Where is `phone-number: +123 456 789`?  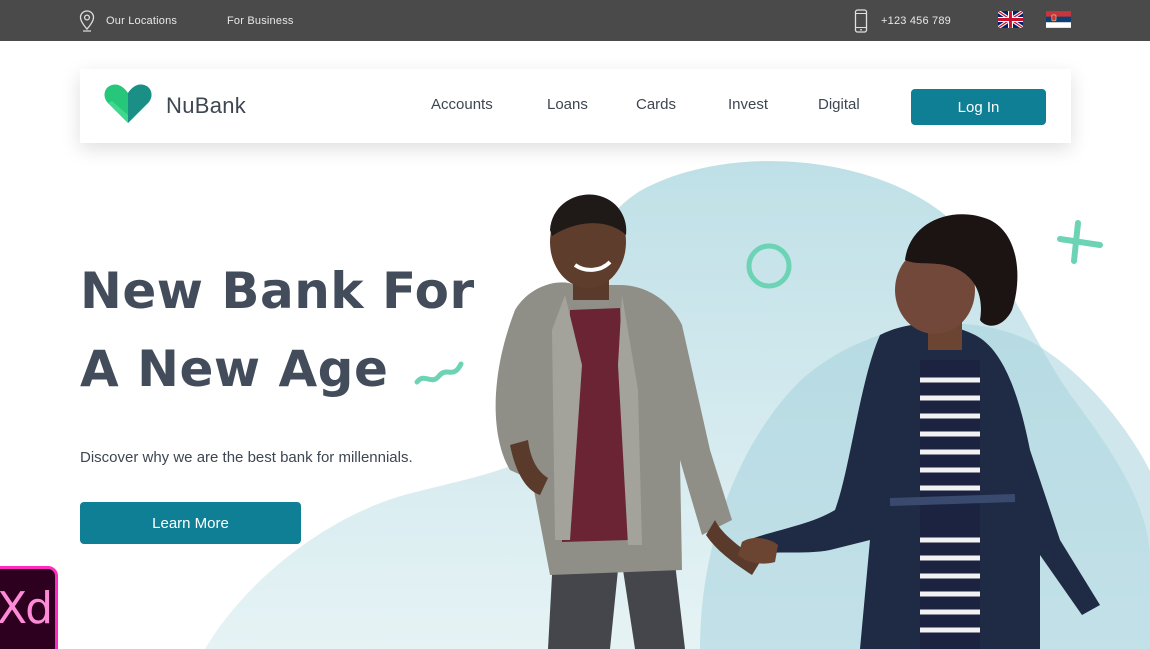
phone-number: +123 456 789 is located at coordinates (916, 20).